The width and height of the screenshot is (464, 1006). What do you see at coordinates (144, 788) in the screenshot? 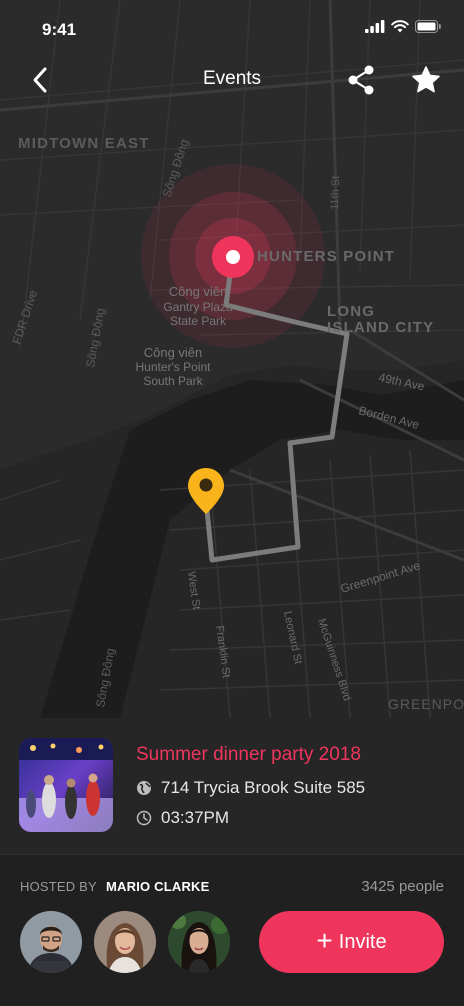
I see `globe-icon` at bounding box center [144, 788].